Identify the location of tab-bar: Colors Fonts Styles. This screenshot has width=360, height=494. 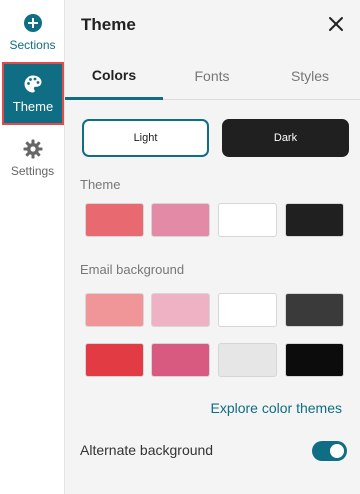
(212, 76).